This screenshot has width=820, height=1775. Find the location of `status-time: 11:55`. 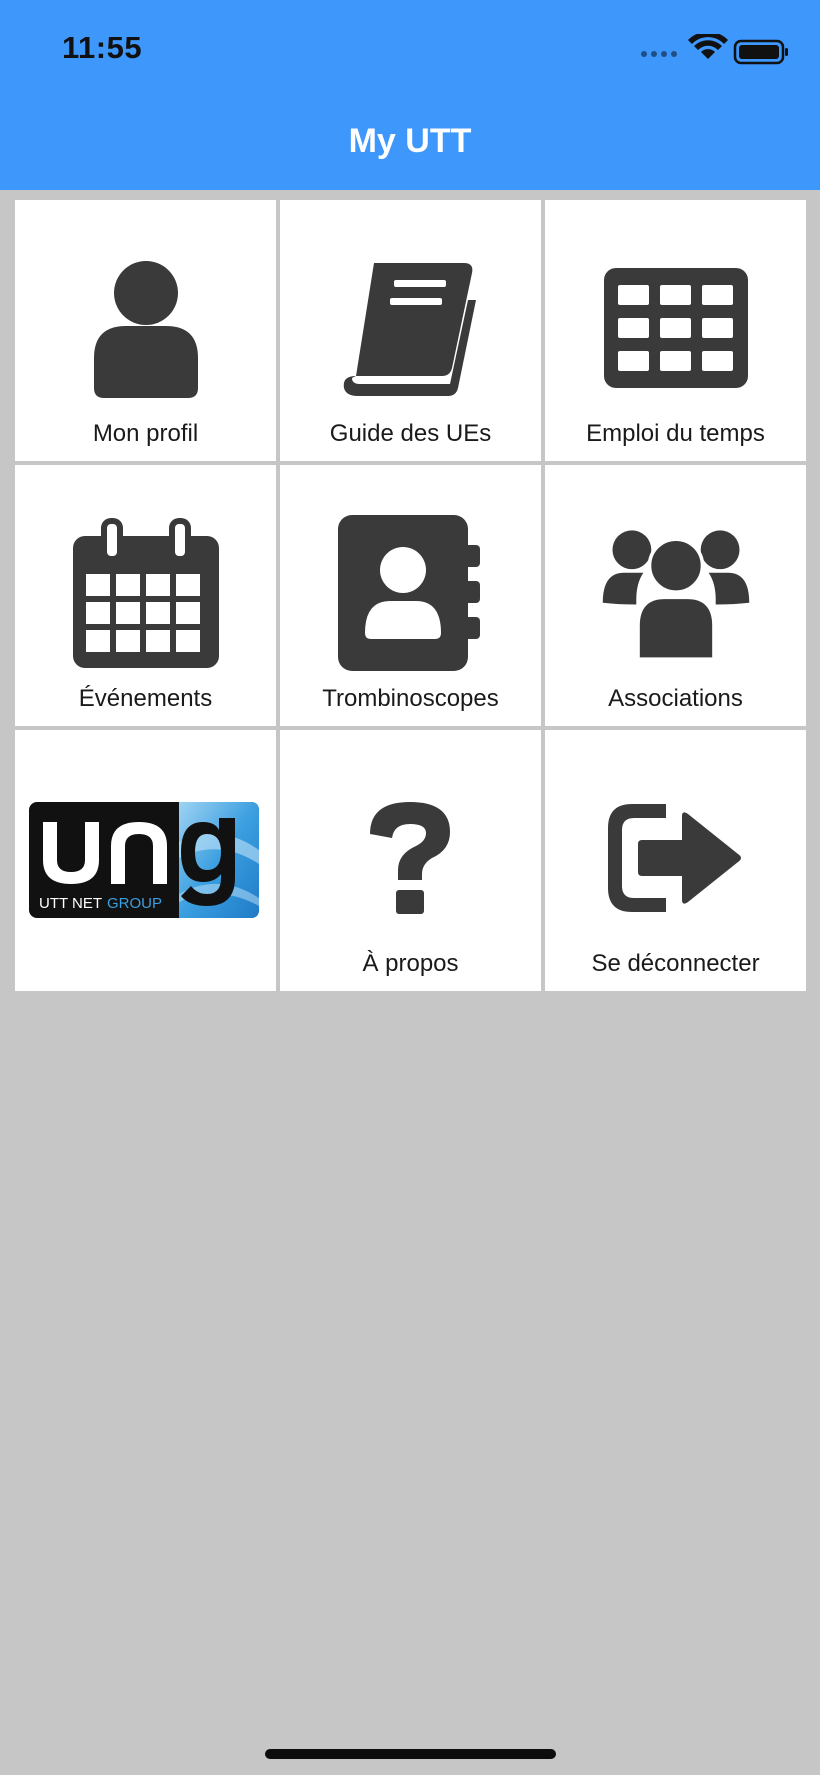

status-time: 11:55 is located at coordinates (102, 47).